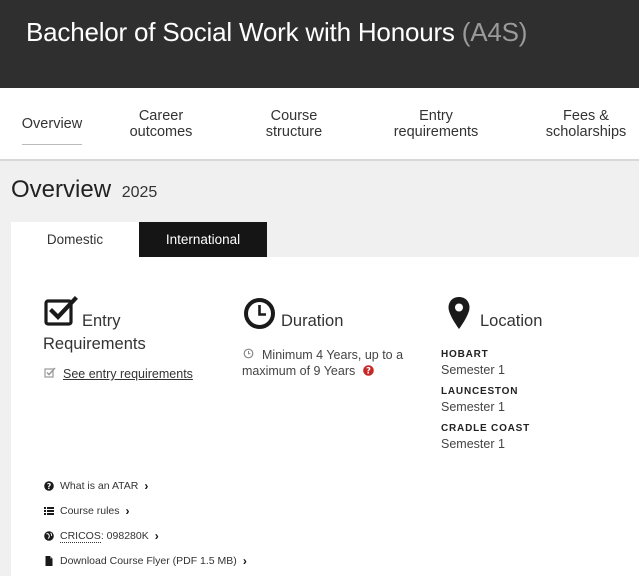 The image size is (639, 576). Describe the element at coordinates (494, 32) in the screenshot. I see `course-code: (A4S)` at that location.